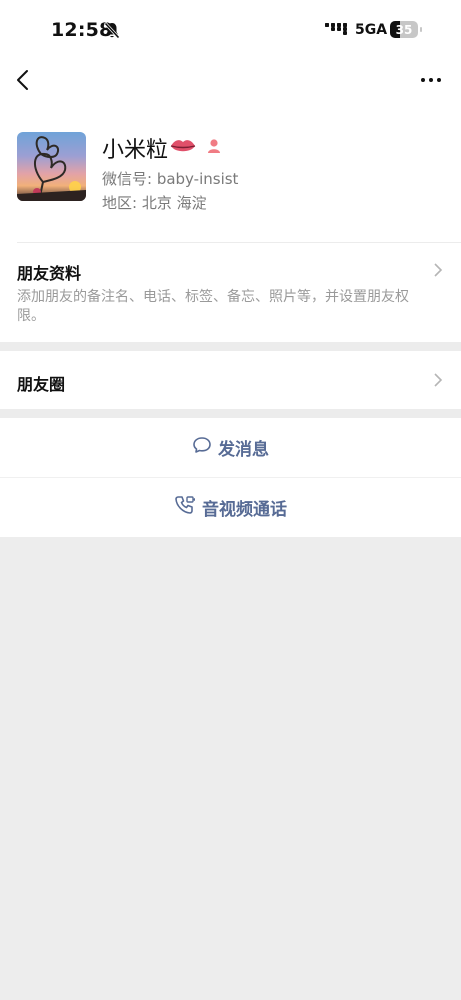  I want to click on friend-info-row: 朋友资料 添加朋友的备注名、电话、标签、备忘、照片等，并设置朋友权限。, so click(230, 292).